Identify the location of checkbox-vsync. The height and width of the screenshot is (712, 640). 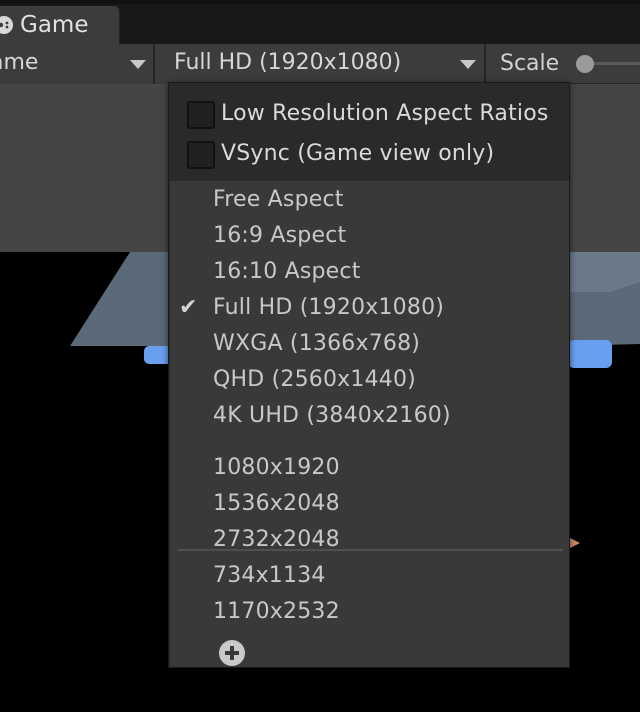
(201, 155).